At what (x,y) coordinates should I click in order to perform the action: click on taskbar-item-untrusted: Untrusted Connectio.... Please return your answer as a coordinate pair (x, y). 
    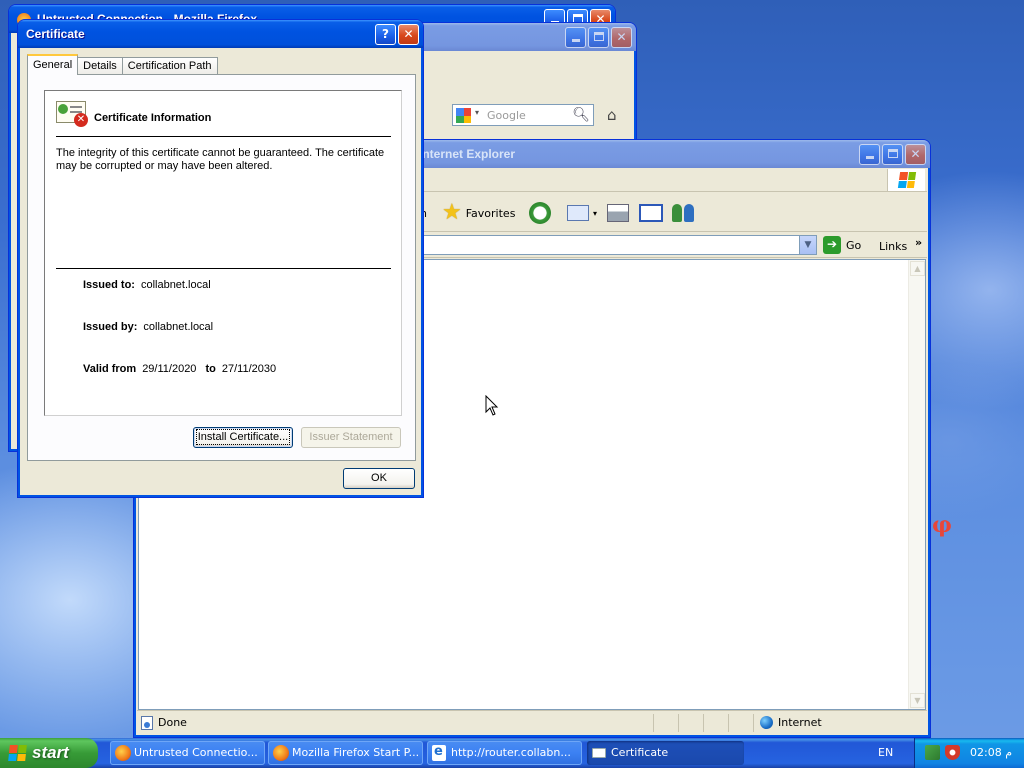
    Looking at the image, I should click on (187, 753).